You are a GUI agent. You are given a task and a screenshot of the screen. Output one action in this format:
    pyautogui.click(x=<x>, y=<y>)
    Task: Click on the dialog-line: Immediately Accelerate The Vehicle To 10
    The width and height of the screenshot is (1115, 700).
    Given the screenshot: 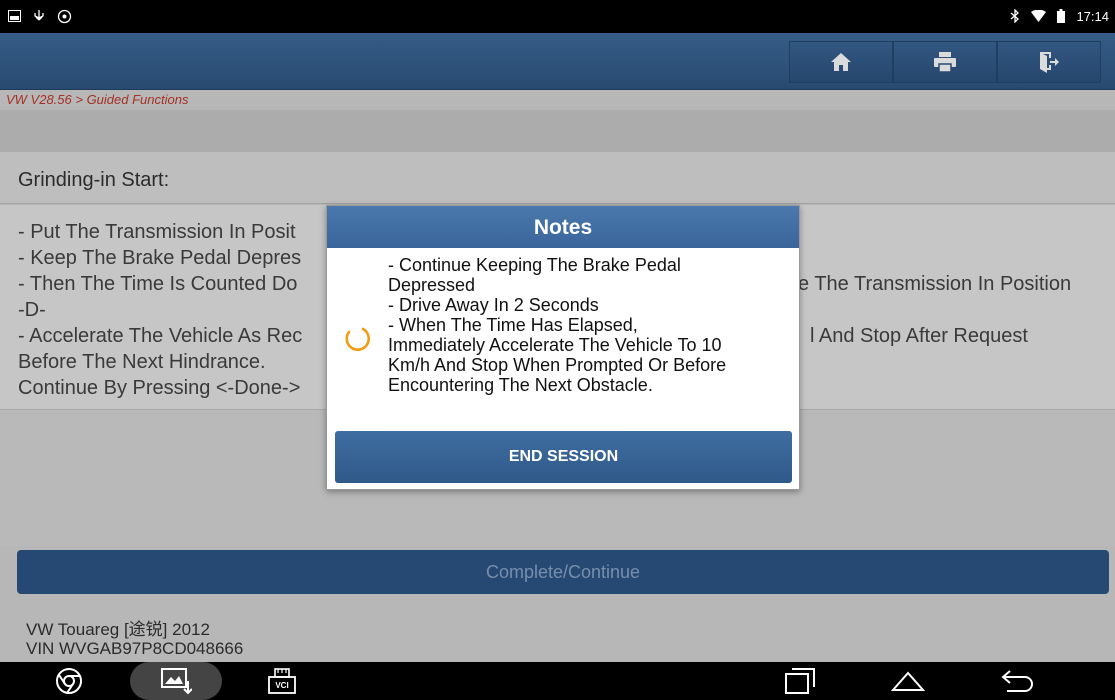 What is the action you would take?
    pyautogui.click(x=555, y=345)
    